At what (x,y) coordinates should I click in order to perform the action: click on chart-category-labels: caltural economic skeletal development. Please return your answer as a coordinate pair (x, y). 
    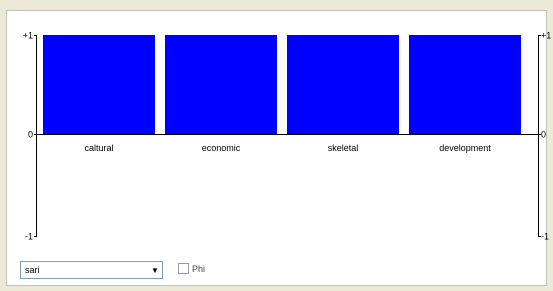
    Looking at the image, I should click on (287, 148).